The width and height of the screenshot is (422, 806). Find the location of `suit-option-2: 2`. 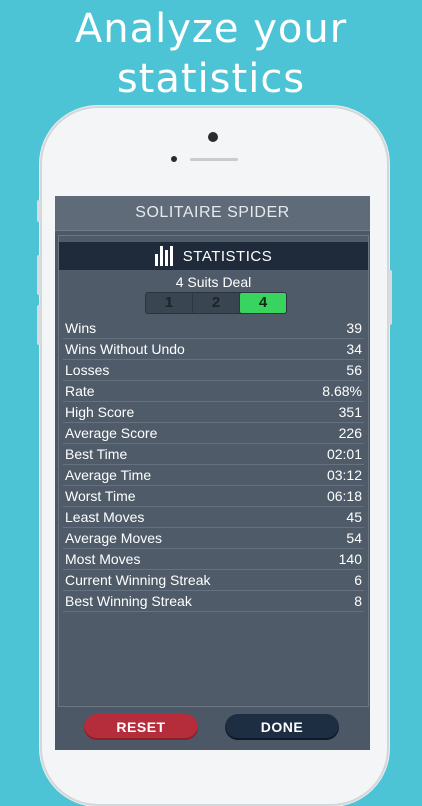

suit-option-2: 2 is located at coordinates (216, 303).